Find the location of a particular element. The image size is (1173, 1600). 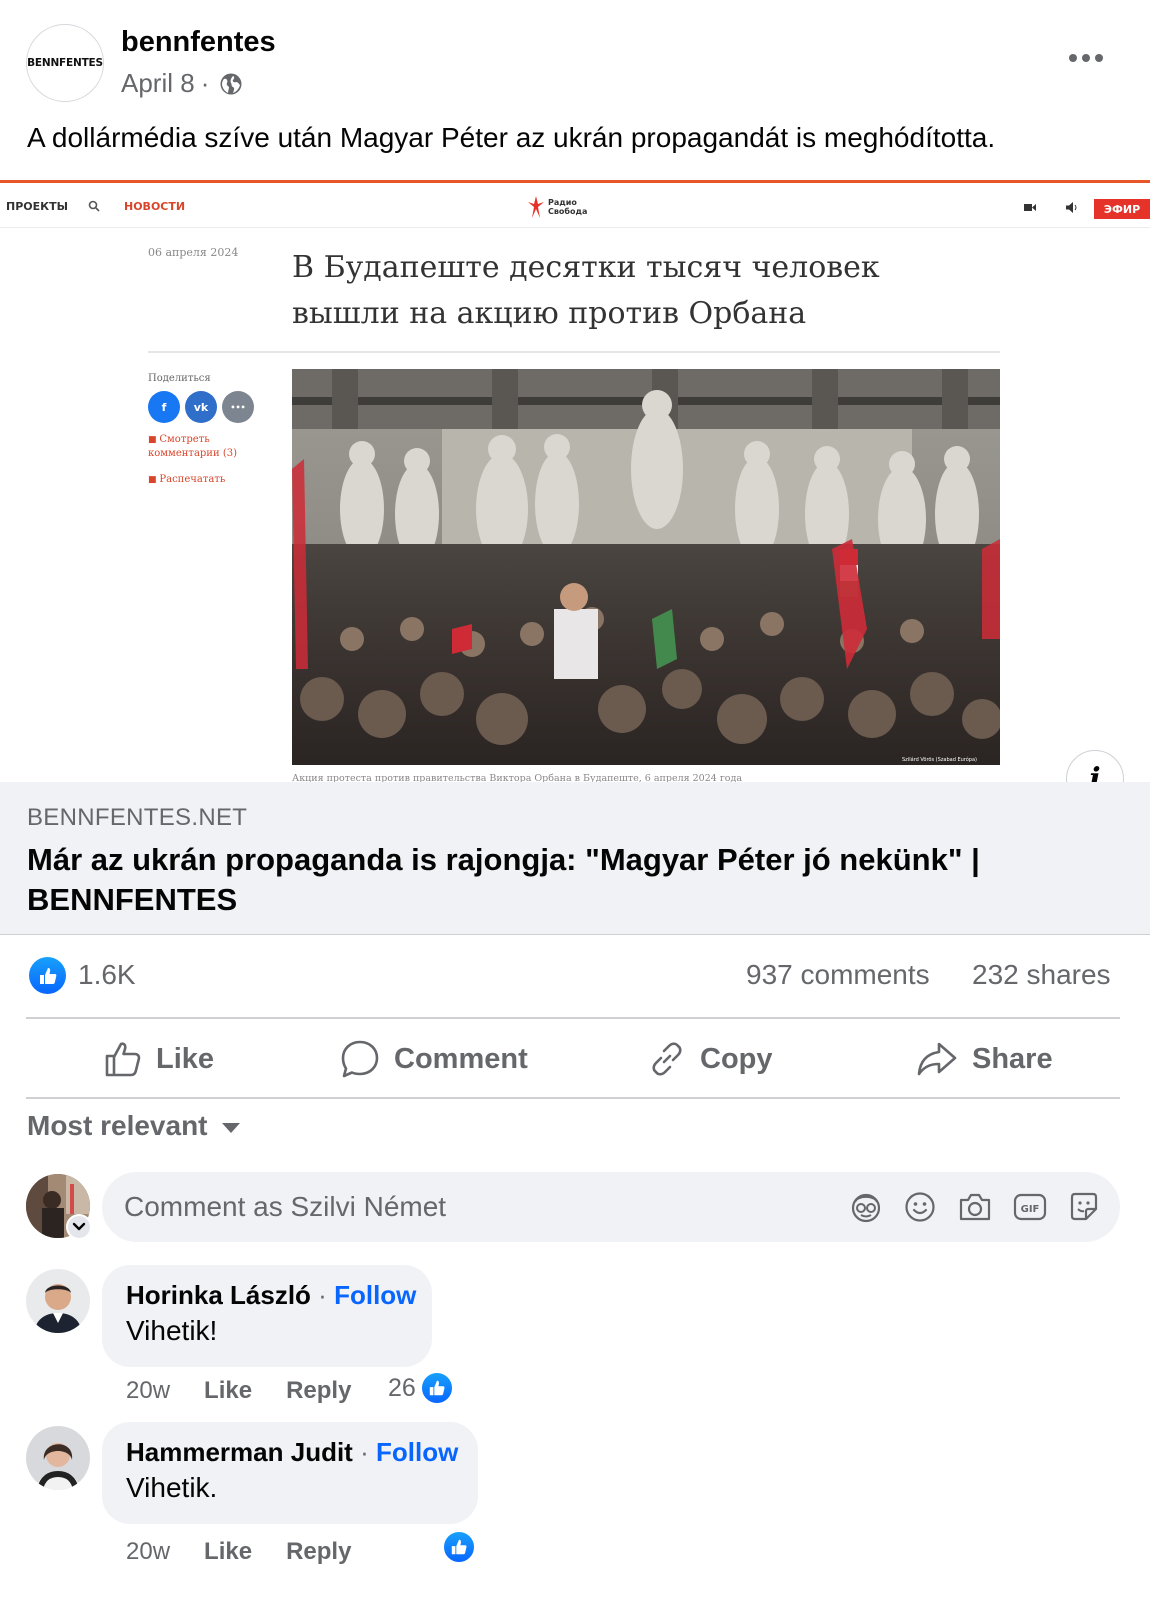

comment-count: 937 comments is located at coordinates (838, 975).